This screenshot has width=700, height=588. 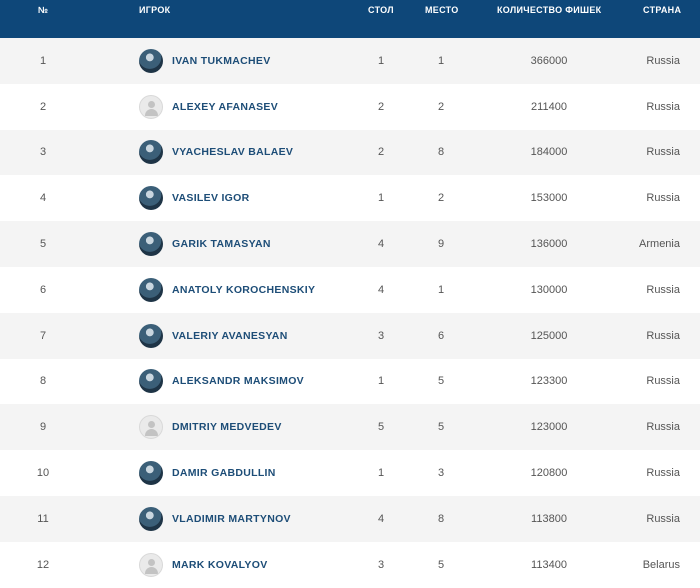 I want to click on player-name-link: DAMIR GABDULLIN, so click(x=224, y=473).